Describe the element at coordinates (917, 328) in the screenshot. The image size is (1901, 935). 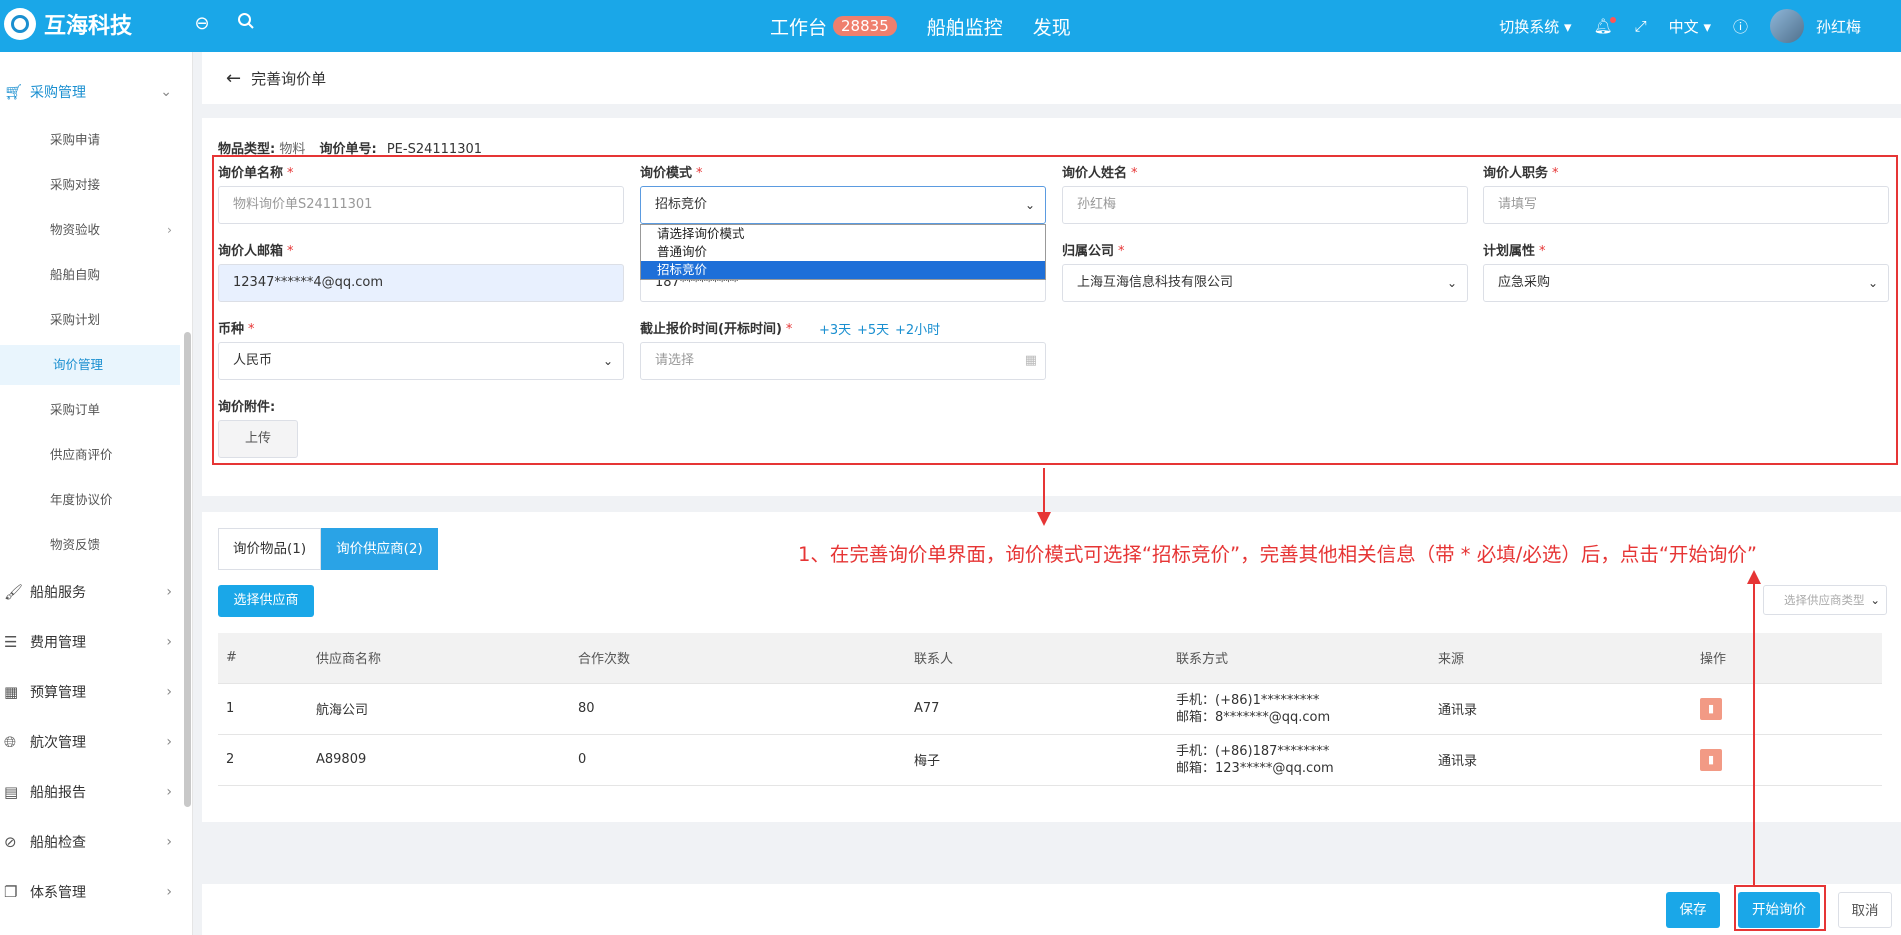
I see `quick-plus-2-hours: +2小时` at that location.